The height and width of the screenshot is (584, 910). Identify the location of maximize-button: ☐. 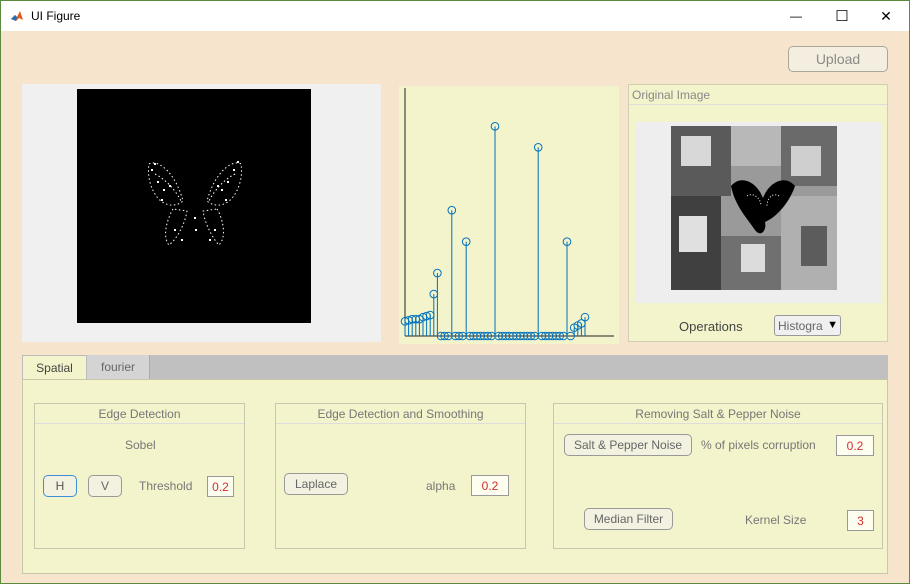
(842, 16).